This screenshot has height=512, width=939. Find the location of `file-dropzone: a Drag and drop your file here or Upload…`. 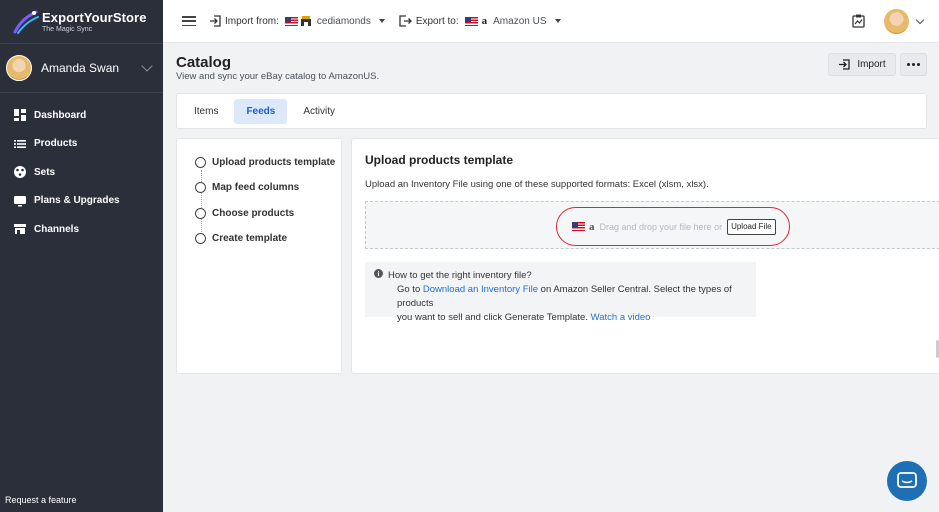

file-dropzone: a Drag and drop your file here or Upload… is located at coordinates (652, 225).